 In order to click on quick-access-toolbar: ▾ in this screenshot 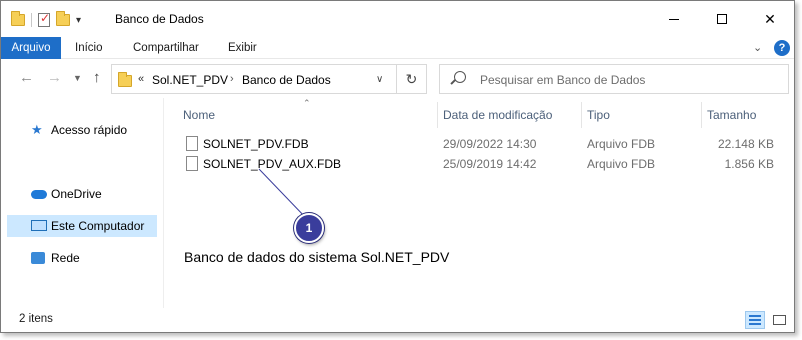, I will do `click(46, 20)`.